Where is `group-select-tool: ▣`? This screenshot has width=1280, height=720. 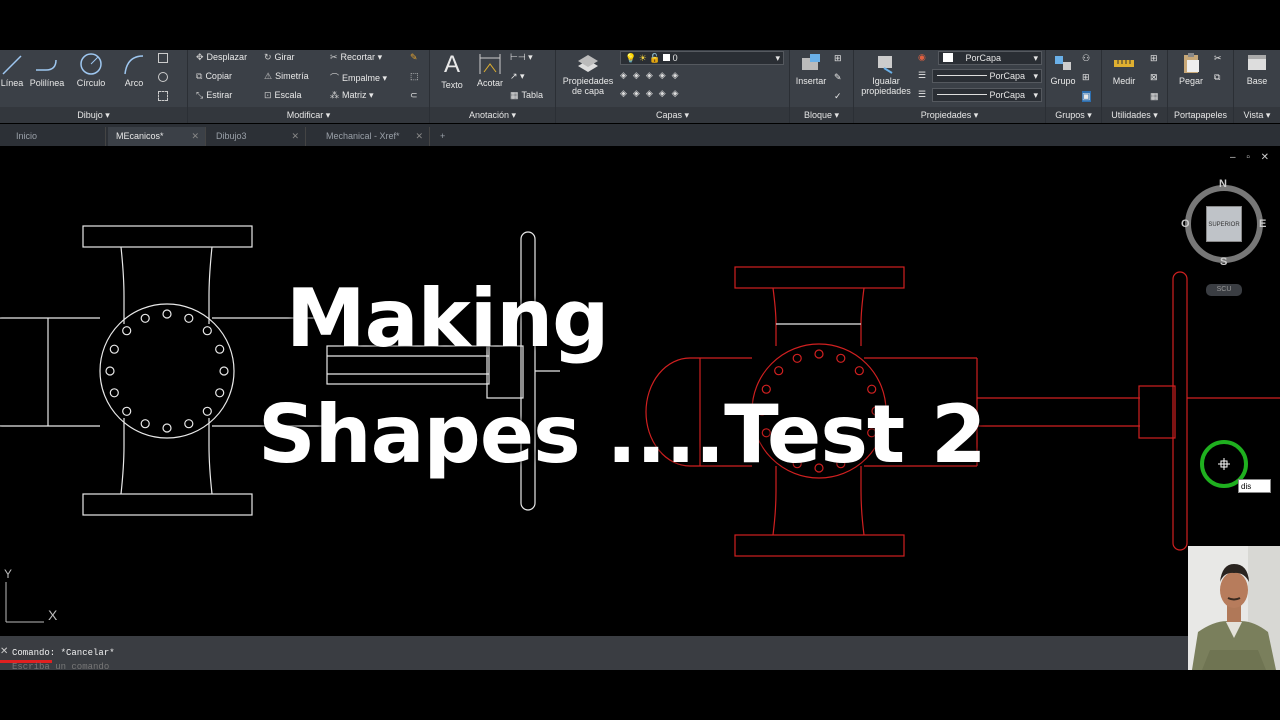
group-select-tool: ▣ is located at coordinates (1086, 96).